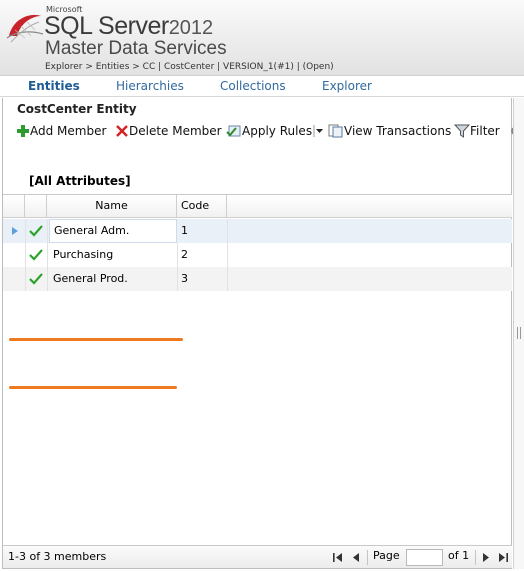 Image resolution: width=524 pixels, height=571 pixels. Describe the element at coordinates (15, 231) in the screenshot. I see `current-row-arrow-icon` at that location.